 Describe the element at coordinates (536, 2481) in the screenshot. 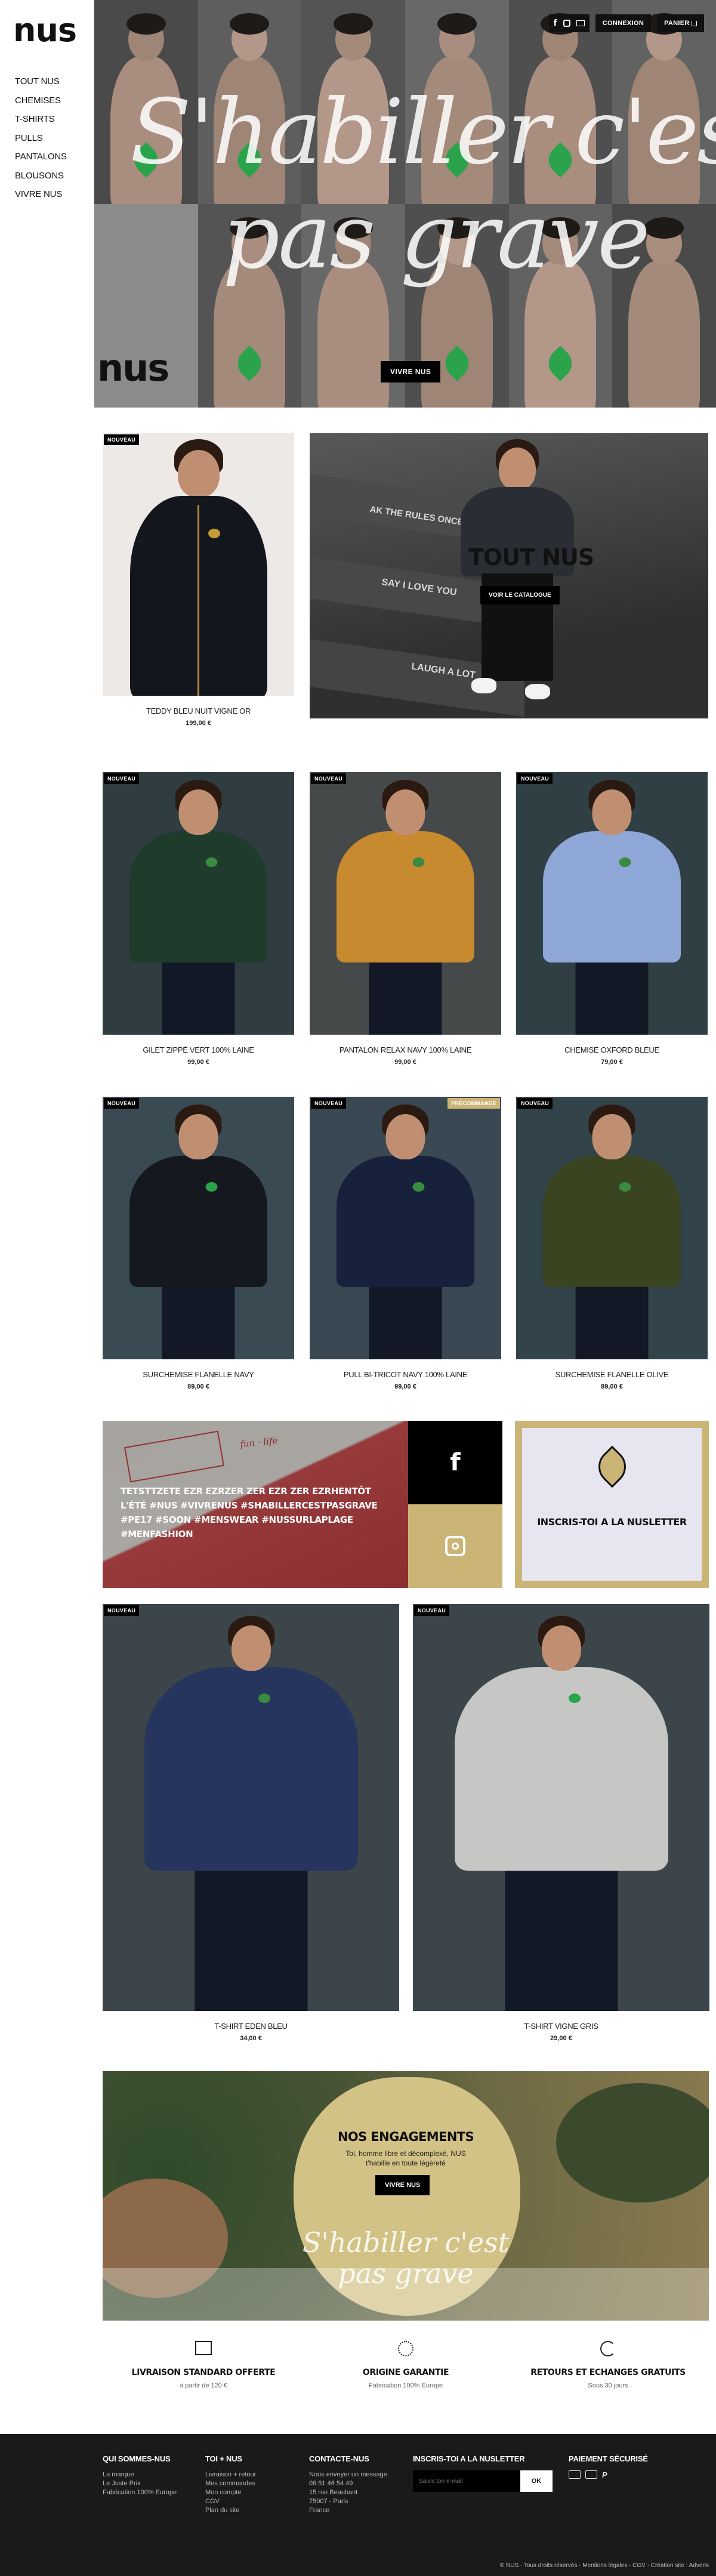

I see `newsletter-submit-button: OK` at that location.